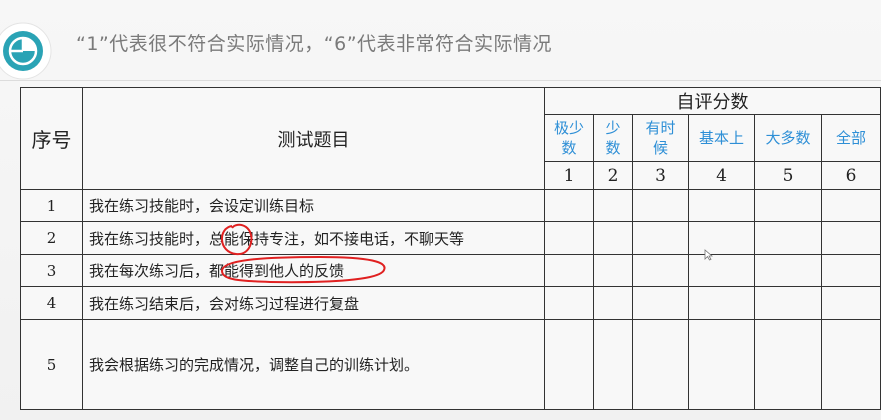  Describe the element at coordinates (313, 205) in the screenshot. I see `row-question: 我在练习技能时，会设定训练目标` at that location.